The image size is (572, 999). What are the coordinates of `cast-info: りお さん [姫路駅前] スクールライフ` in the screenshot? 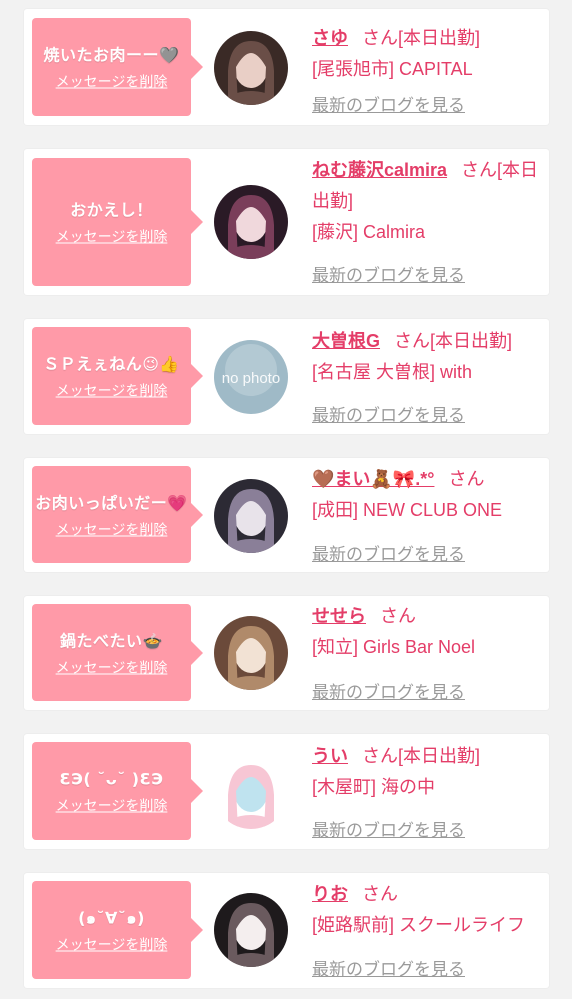 It's located at (425, 910).